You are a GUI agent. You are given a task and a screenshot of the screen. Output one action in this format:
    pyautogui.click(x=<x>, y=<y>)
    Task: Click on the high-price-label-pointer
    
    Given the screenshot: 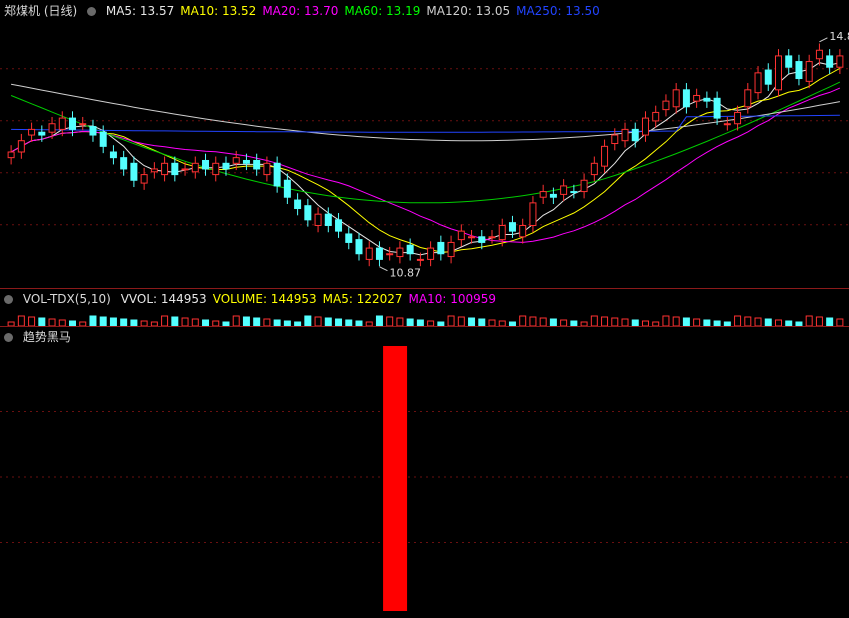 What is the action you would take?
    pyautogui.click(x=823, y=40)
    